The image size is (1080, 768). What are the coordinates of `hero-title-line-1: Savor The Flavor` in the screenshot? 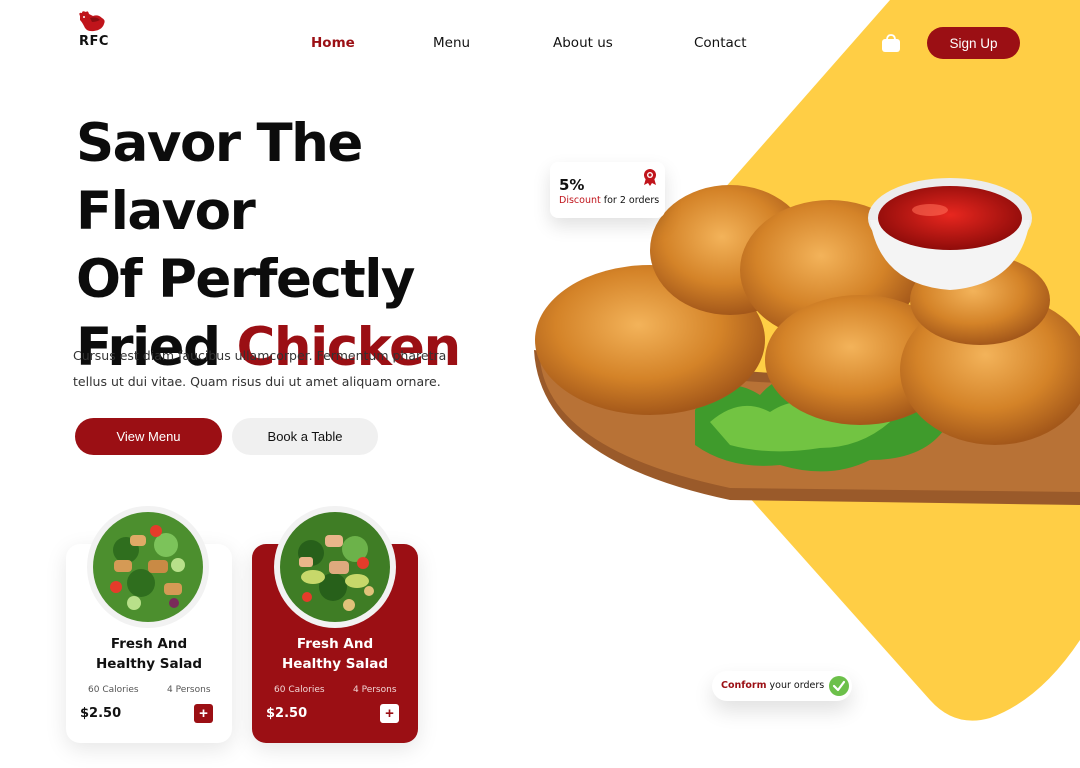 It's located at (219, 177).